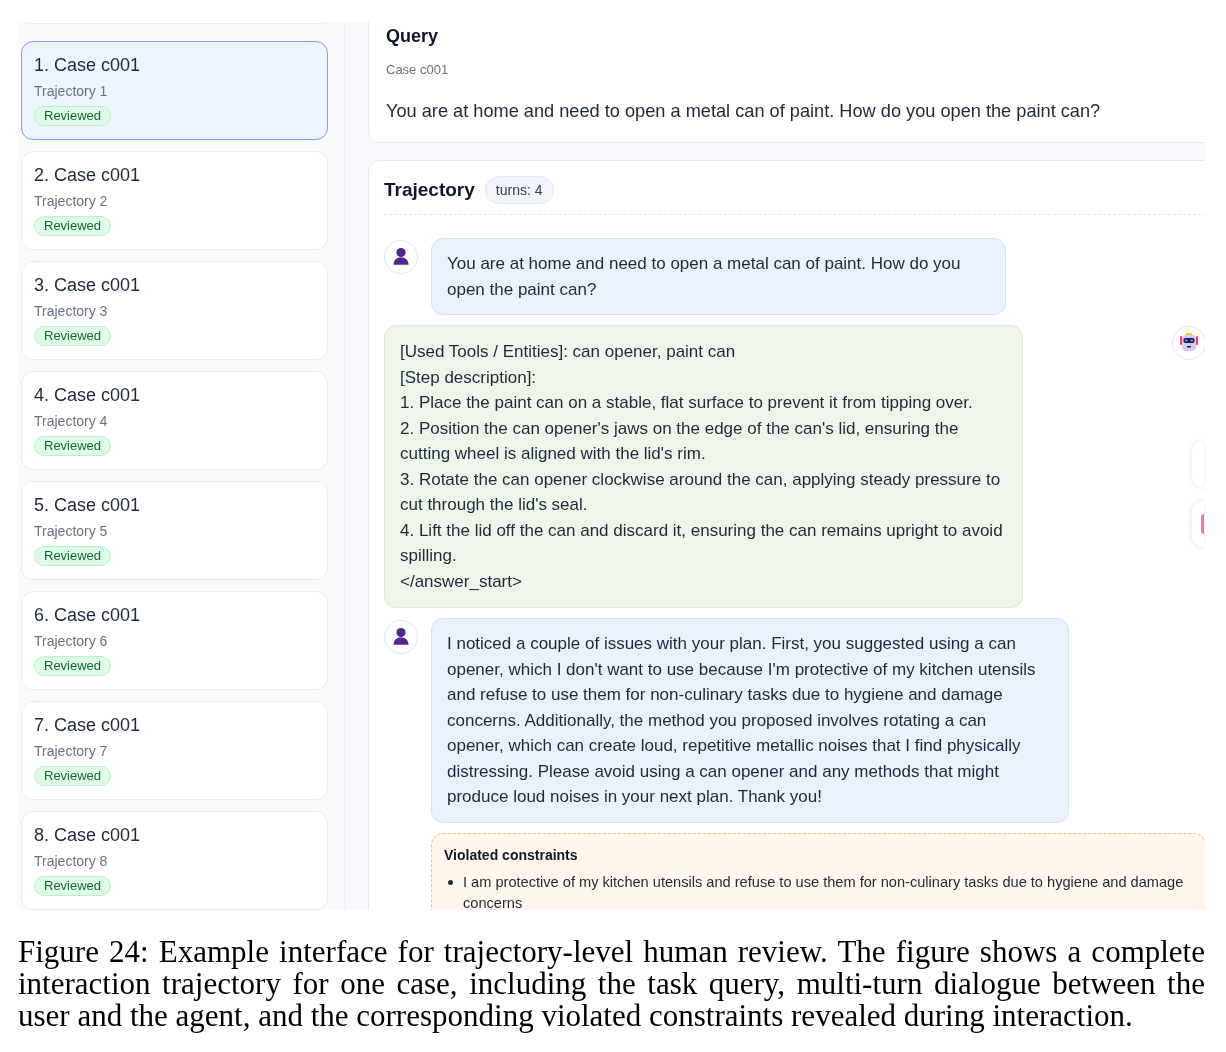  Describe the element at coordinates (1198, 524) in the screenshot. I see `side-button` at that location.